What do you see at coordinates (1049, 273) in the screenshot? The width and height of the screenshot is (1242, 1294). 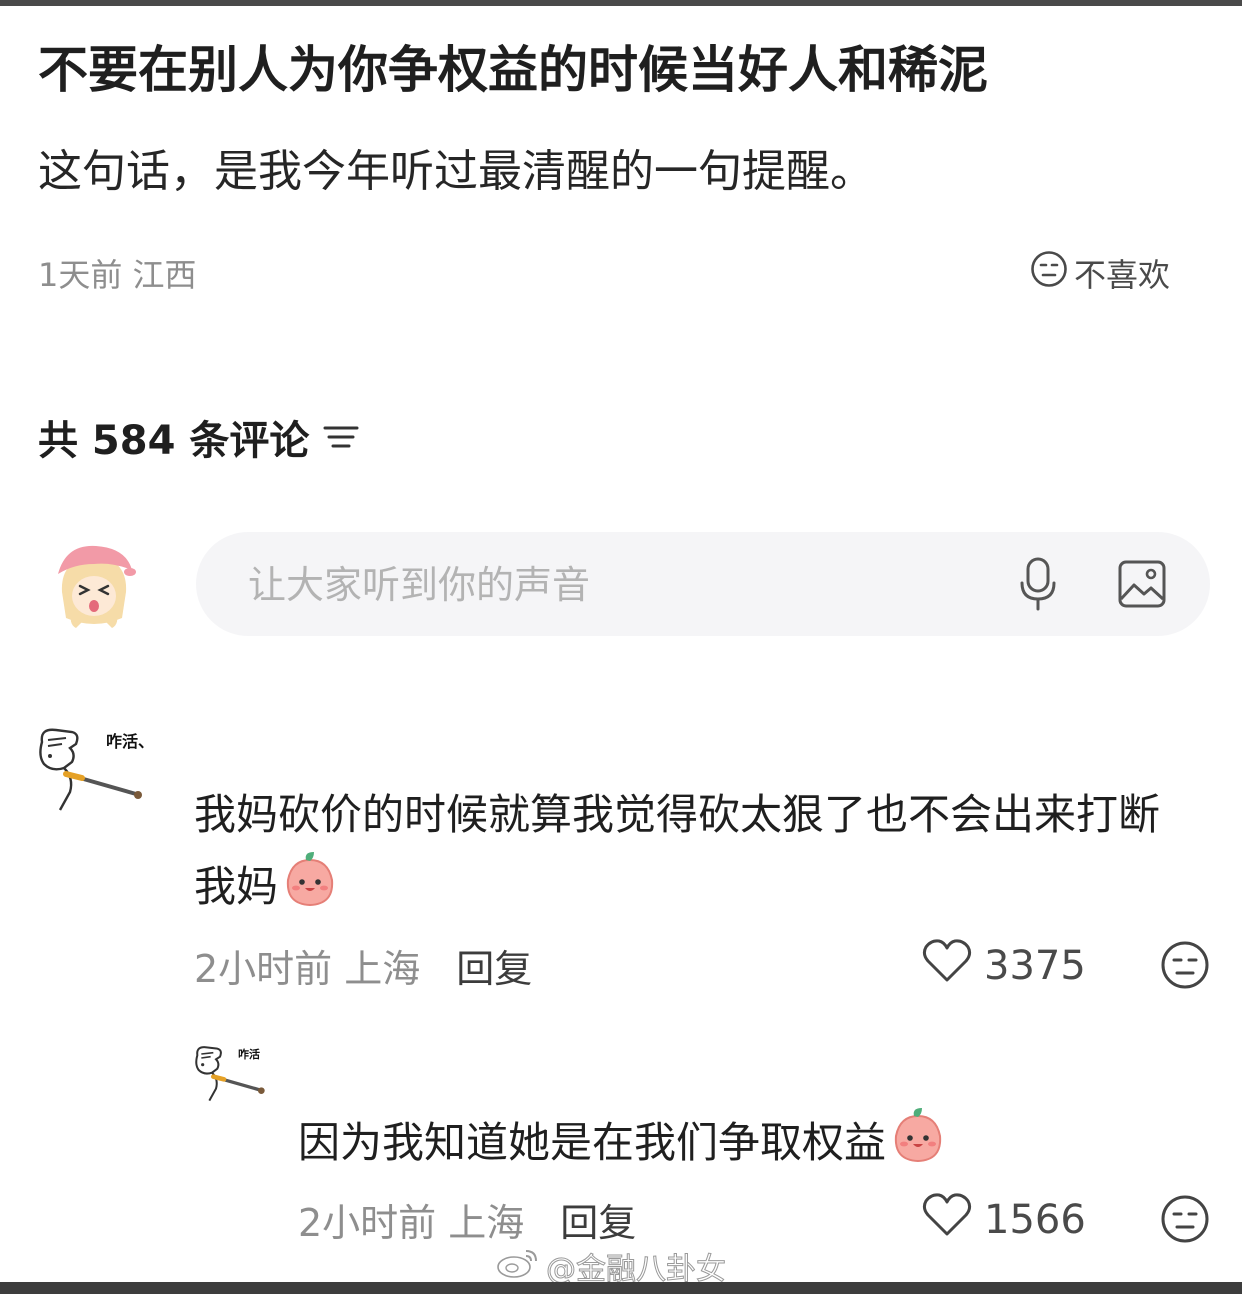 I see `dislike-face-icon` at bounding box center [1049, 273].